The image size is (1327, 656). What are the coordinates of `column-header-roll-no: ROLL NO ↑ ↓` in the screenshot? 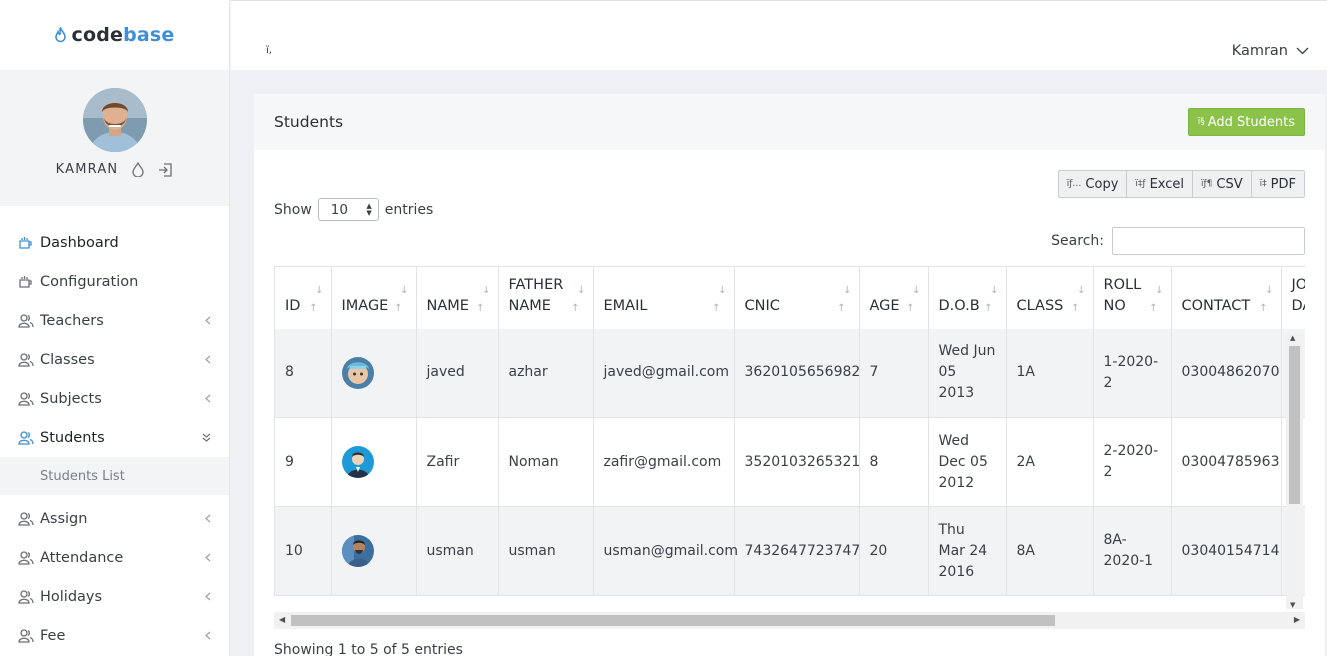 It's located at (1132, 297).